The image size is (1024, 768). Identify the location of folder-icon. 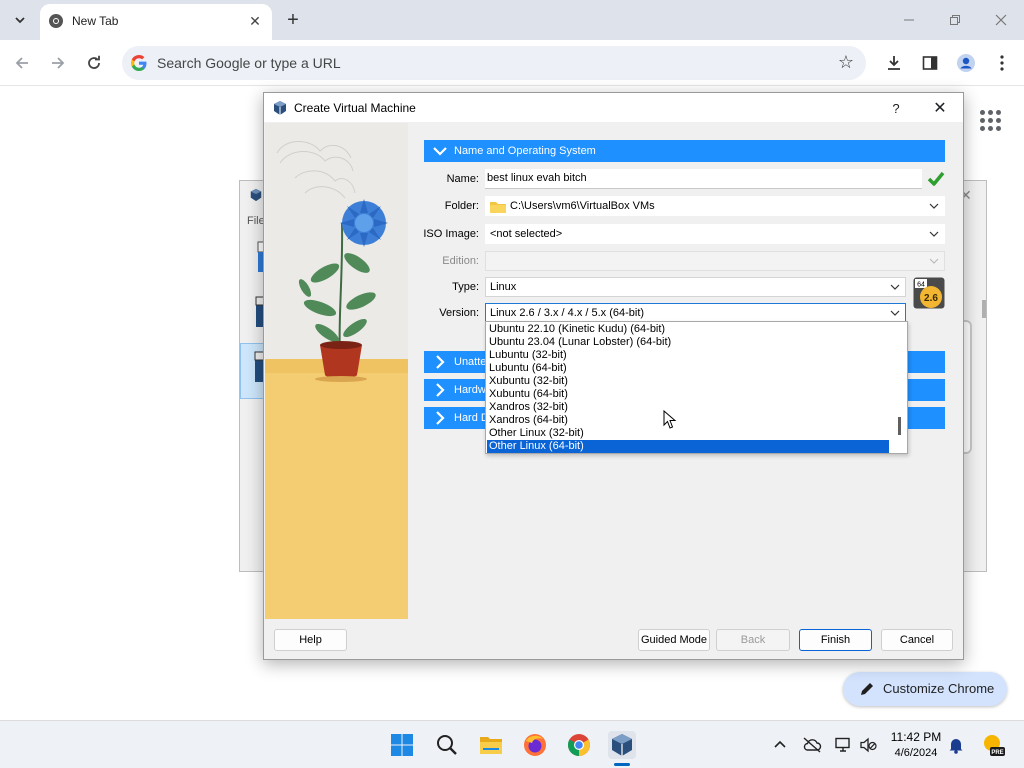
(491, 745).